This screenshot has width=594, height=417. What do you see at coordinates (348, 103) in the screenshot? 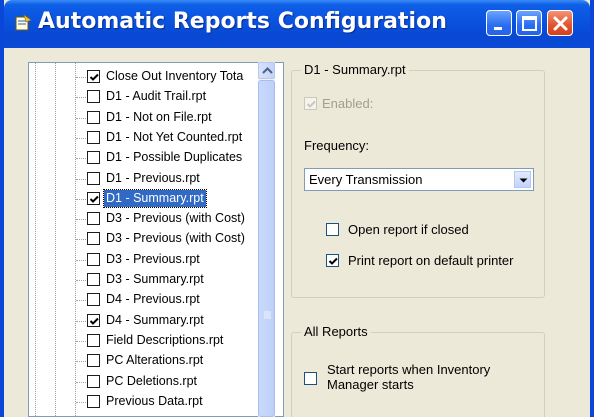
I see `enabled-label: Enabled:` at bounding box center [348, 103].